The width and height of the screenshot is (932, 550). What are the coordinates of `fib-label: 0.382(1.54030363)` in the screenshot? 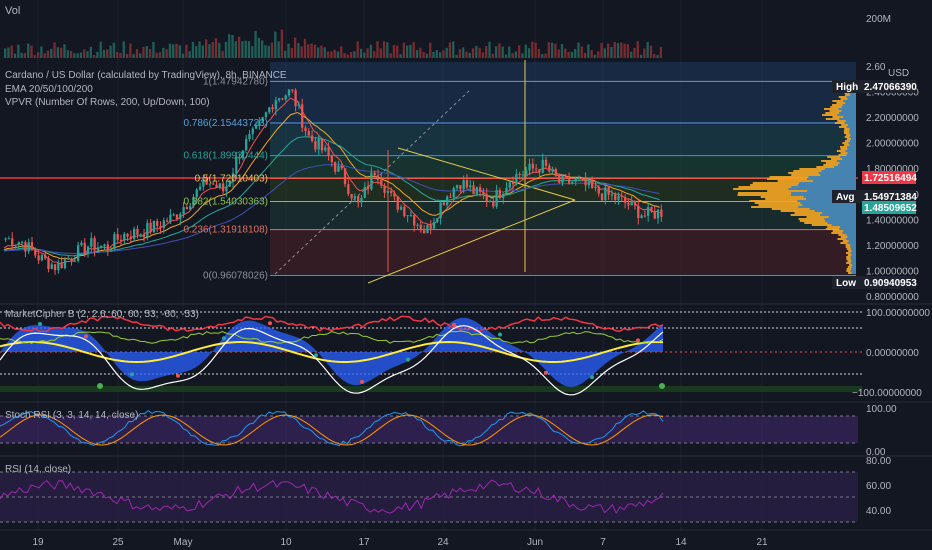 It's located at (225, 201).